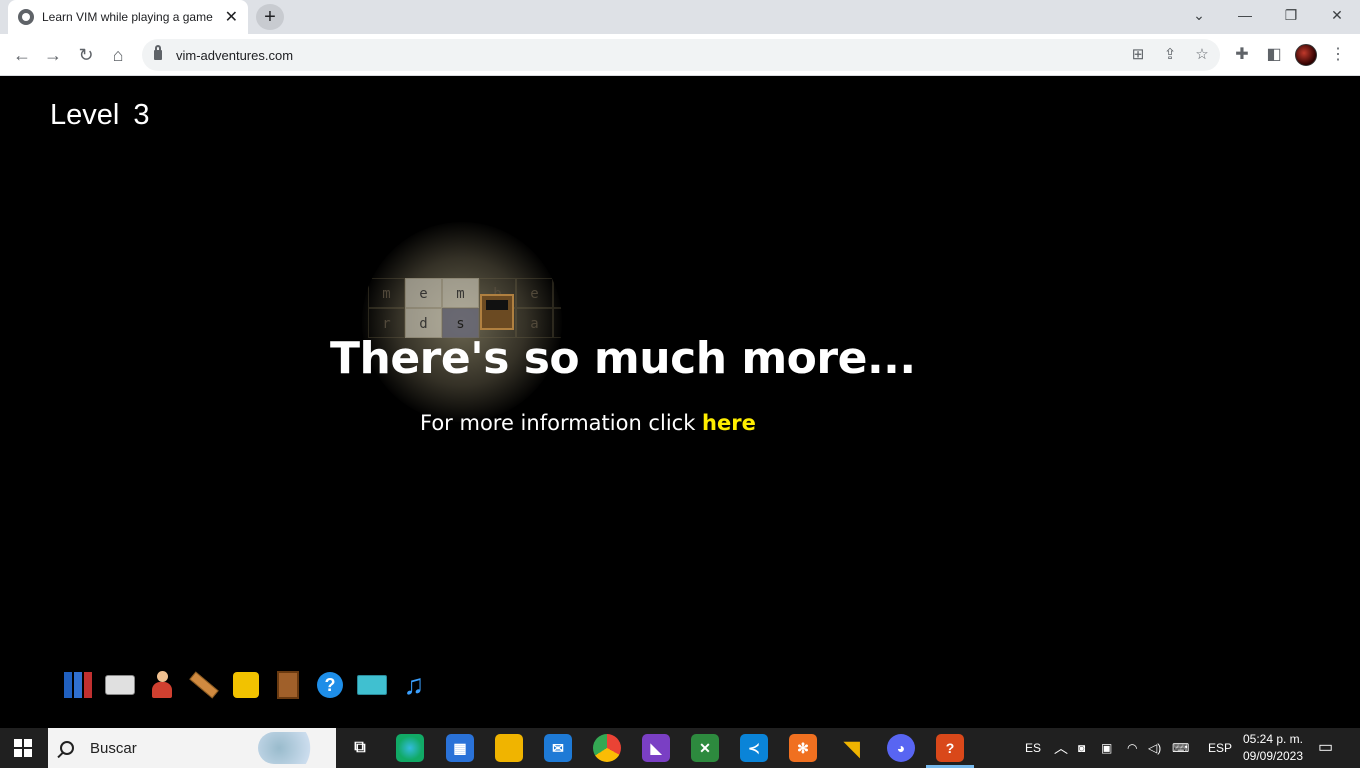 This screenshot has height=768, width=1360. I want to click on flashlight-view: m e m b e r d s a, so click(462, 322).